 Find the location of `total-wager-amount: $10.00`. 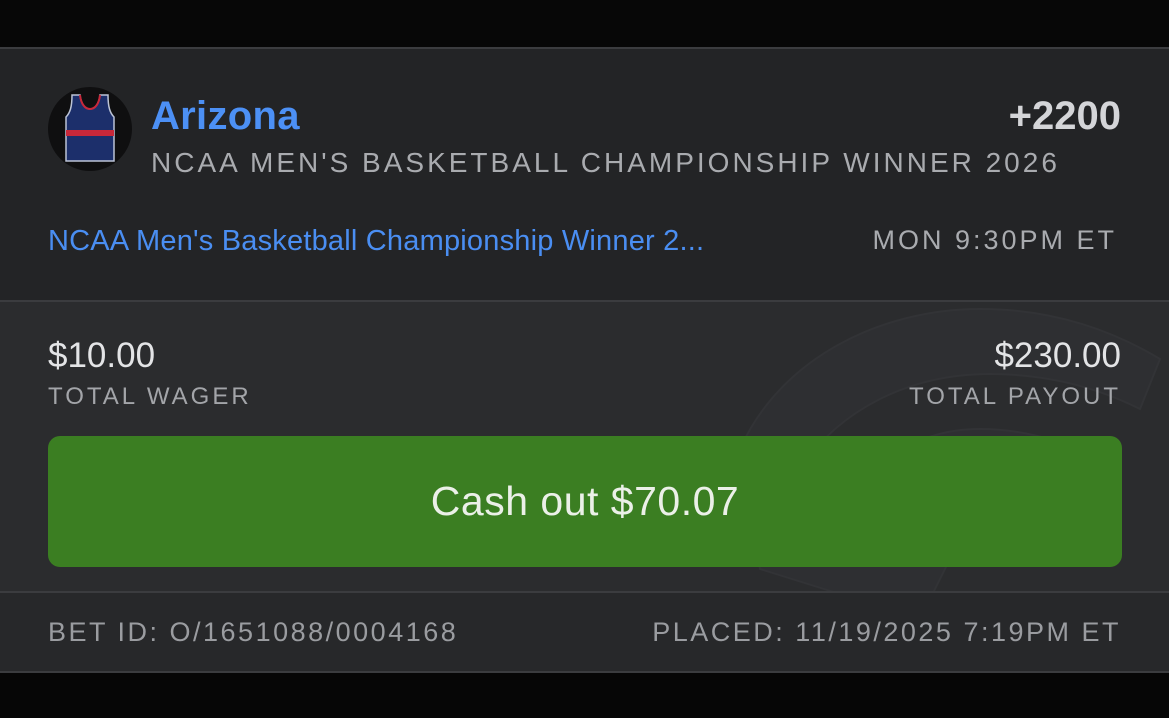

total-wager-amount: $10.00 is located at coordinates (102, 355).